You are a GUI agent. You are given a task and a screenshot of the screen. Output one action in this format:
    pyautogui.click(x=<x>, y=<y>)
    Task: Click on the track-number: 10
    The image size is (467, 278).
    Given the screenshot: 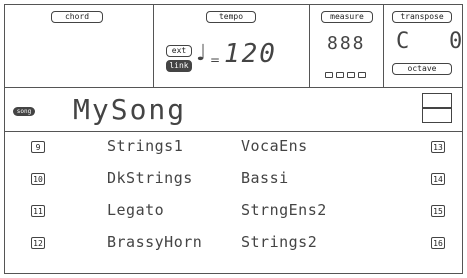 What is the action you would take?
    pyautogui.click(x=38, y=179)
    